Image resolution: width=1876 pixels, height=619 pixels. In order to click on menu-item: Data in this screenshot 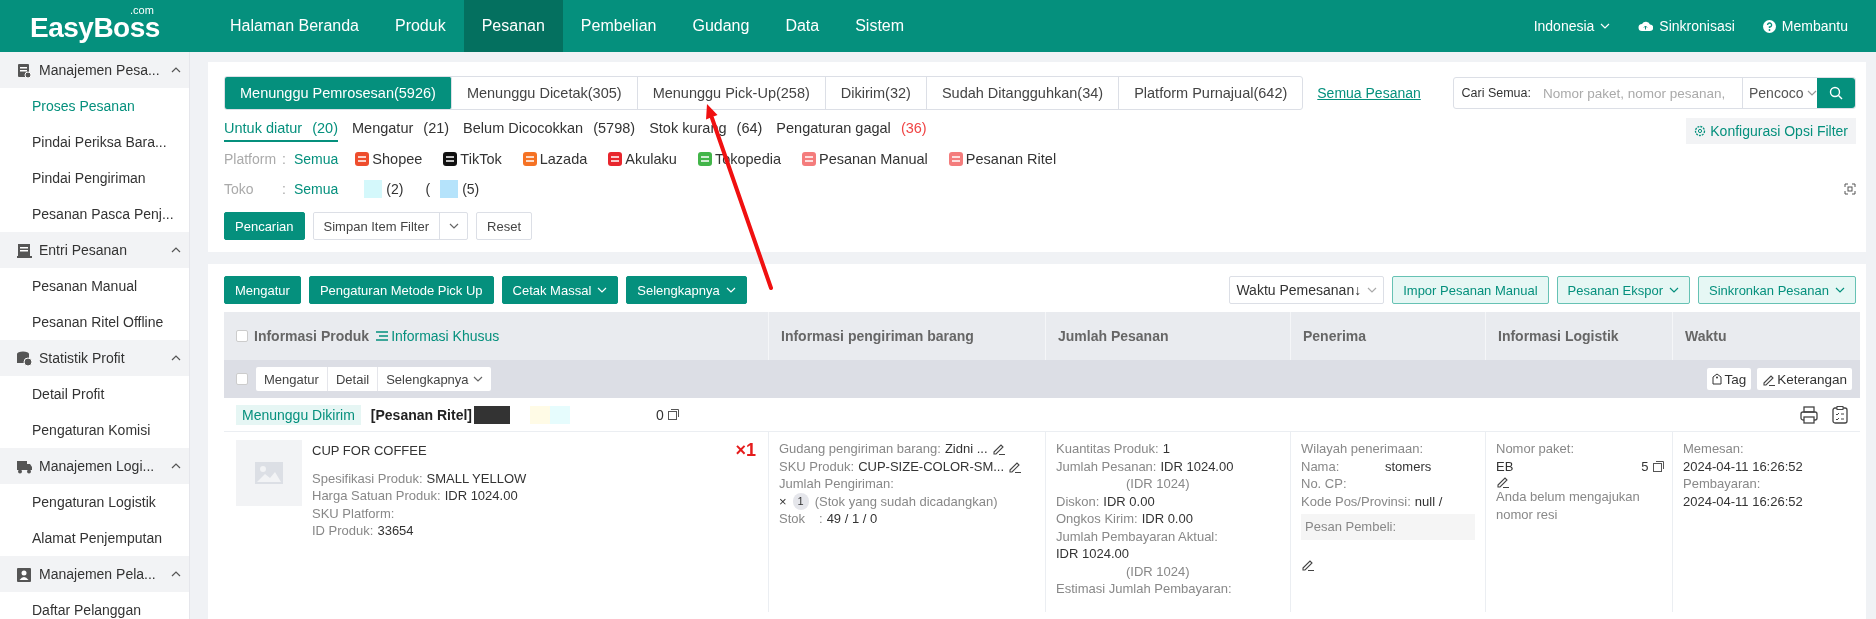, I will do `click(802, 26)`.